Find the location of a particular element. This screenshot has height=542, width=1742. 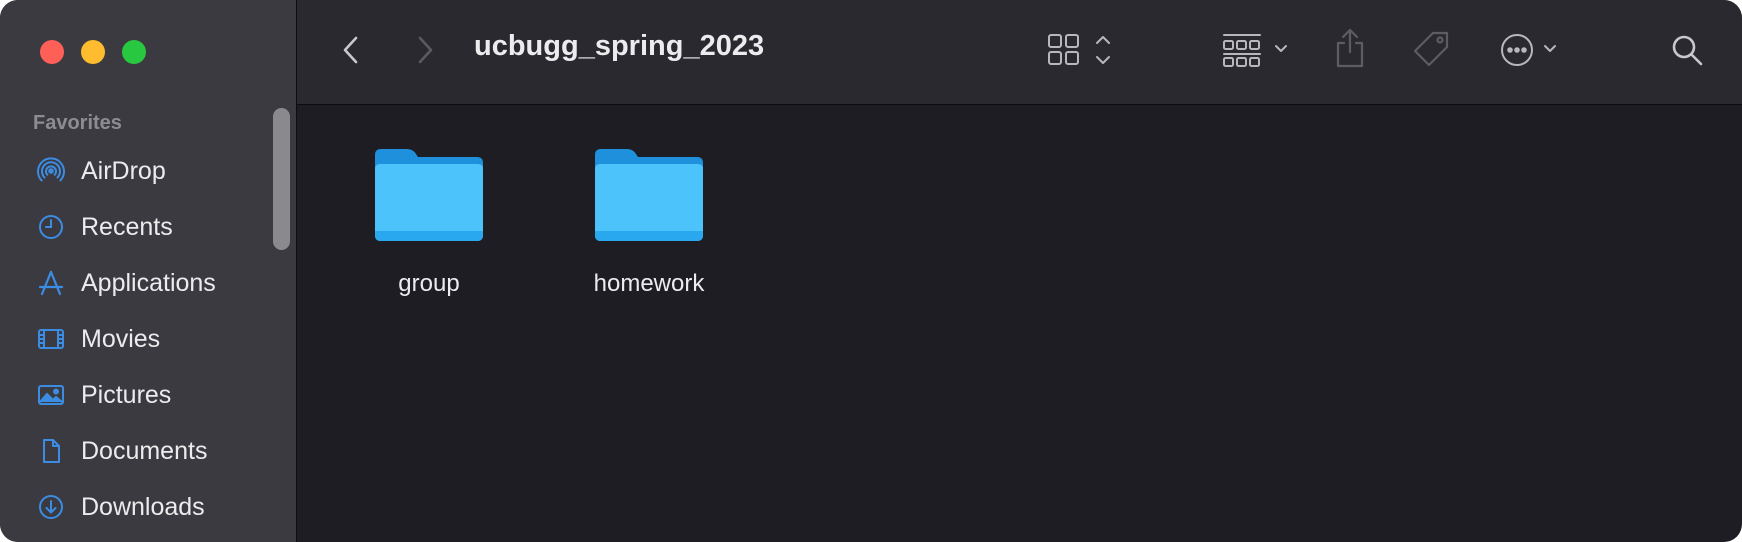

chevron-right-icon is located at coordinates (425, 52).